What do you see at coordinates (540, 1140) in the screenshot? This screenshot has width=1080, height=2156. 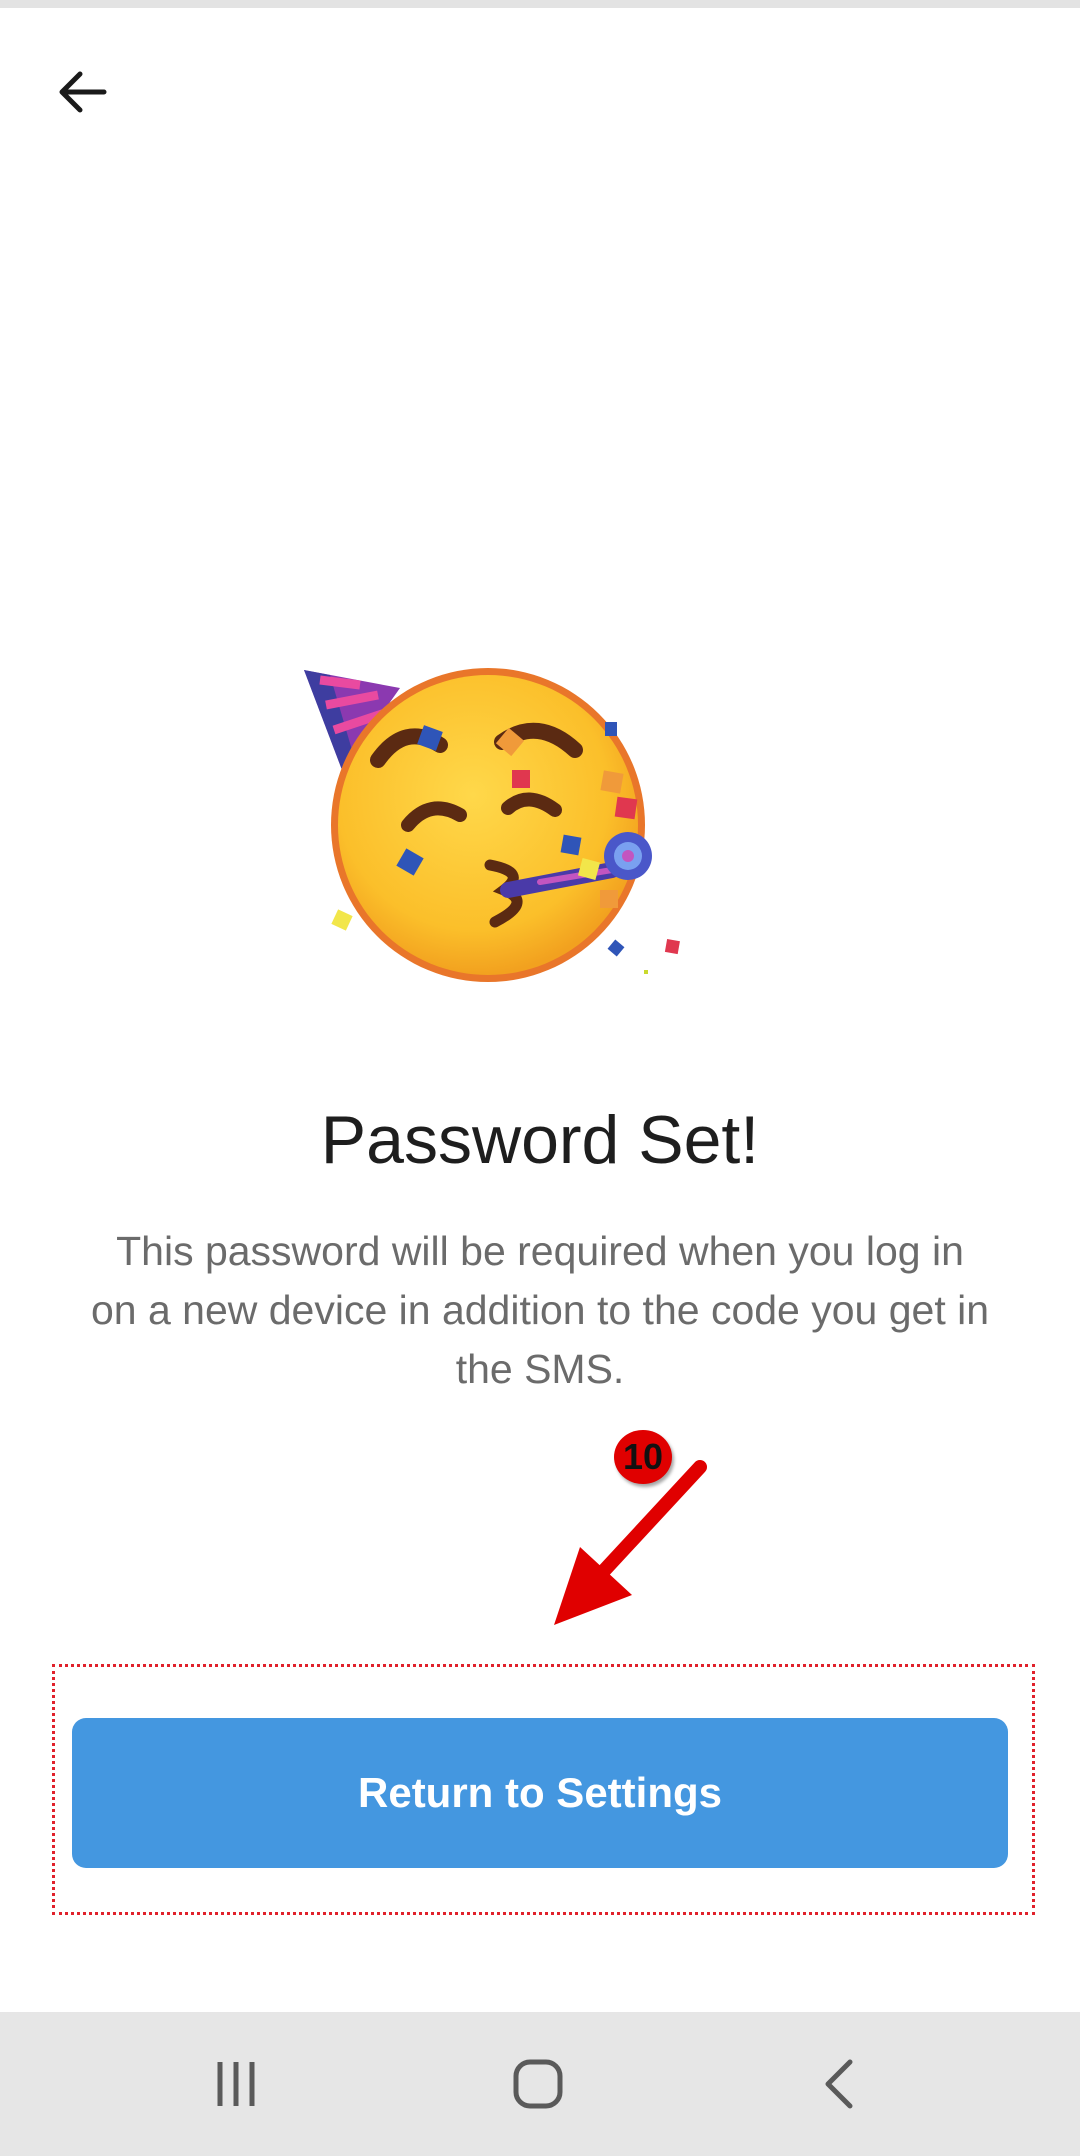 I see `page-title: Password Set!` at bounding box center [540, 1140].